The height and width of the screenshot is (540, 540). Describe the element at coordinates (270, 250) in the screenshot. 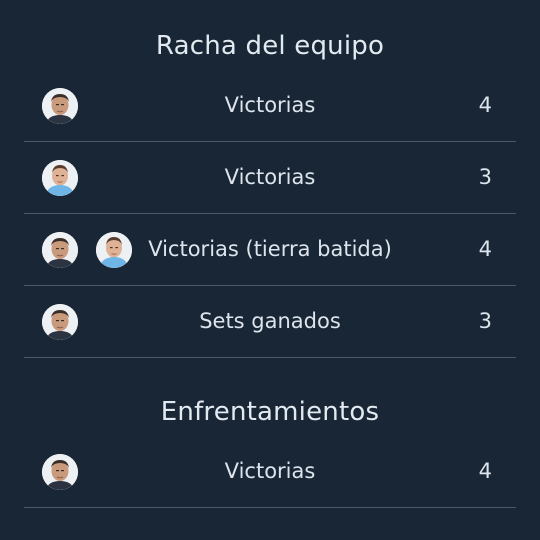

I see `streak-row: Victorias (tierra batida) 4` at that location.